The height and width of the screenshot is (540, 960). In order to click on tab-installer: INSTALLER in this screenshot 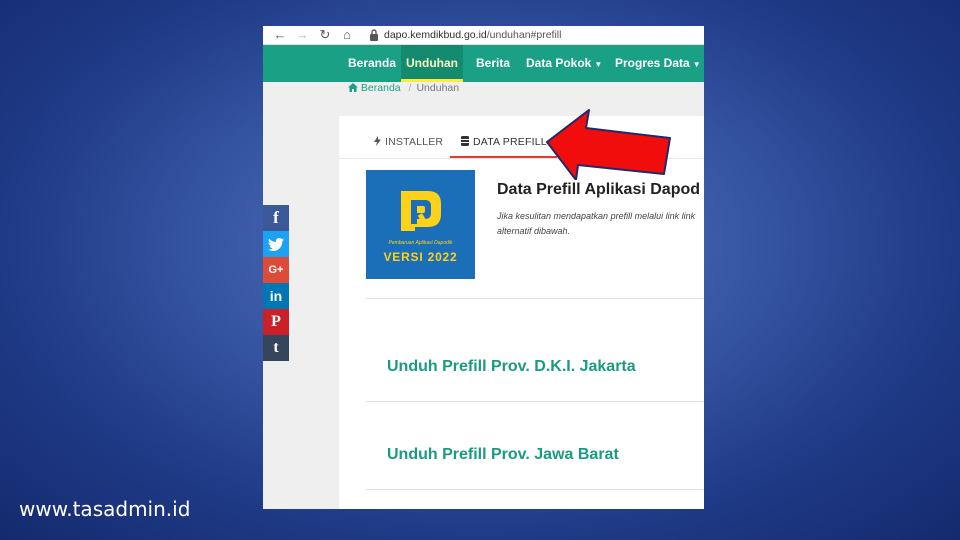, I will do `click(408, 142)`.